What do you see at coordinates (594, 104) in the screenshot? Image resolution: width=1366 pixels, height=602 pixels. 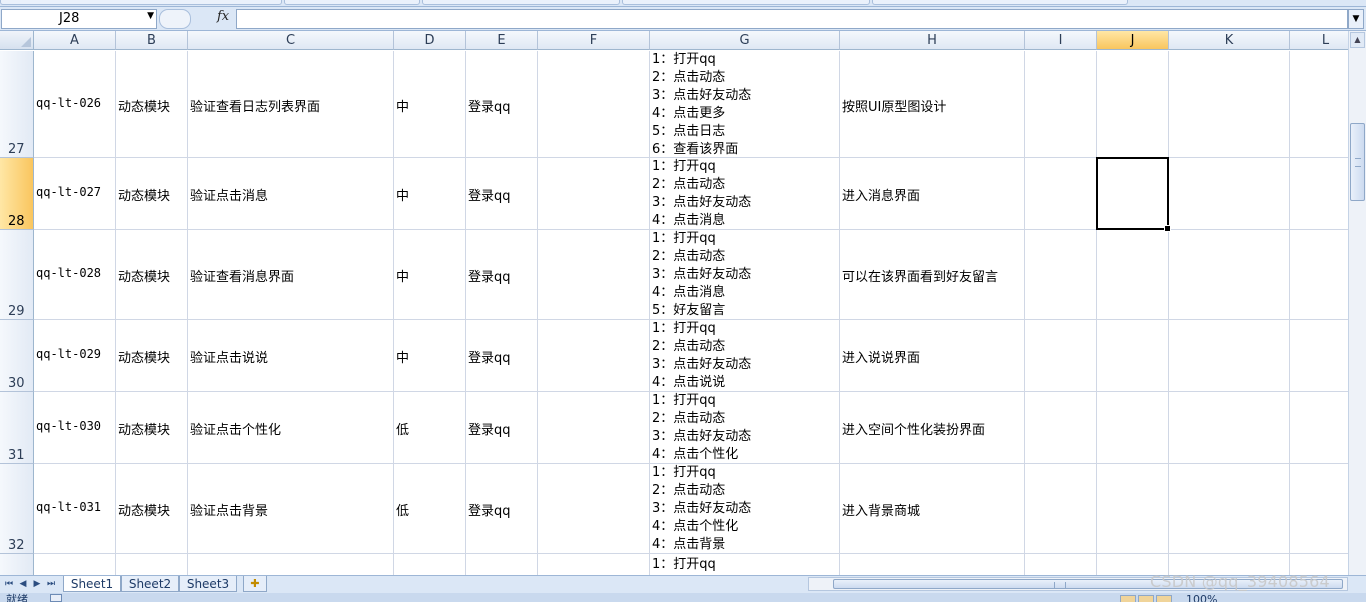 I see `cell-f27` at bounding box center [594, 104].